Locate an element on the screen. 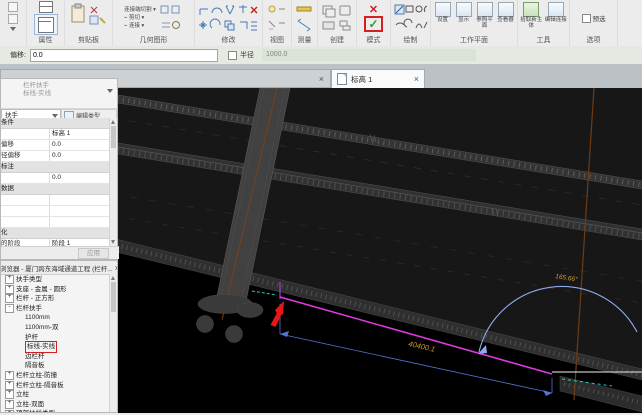  panel-modify: 修改 is located at coordinates (229, 23).